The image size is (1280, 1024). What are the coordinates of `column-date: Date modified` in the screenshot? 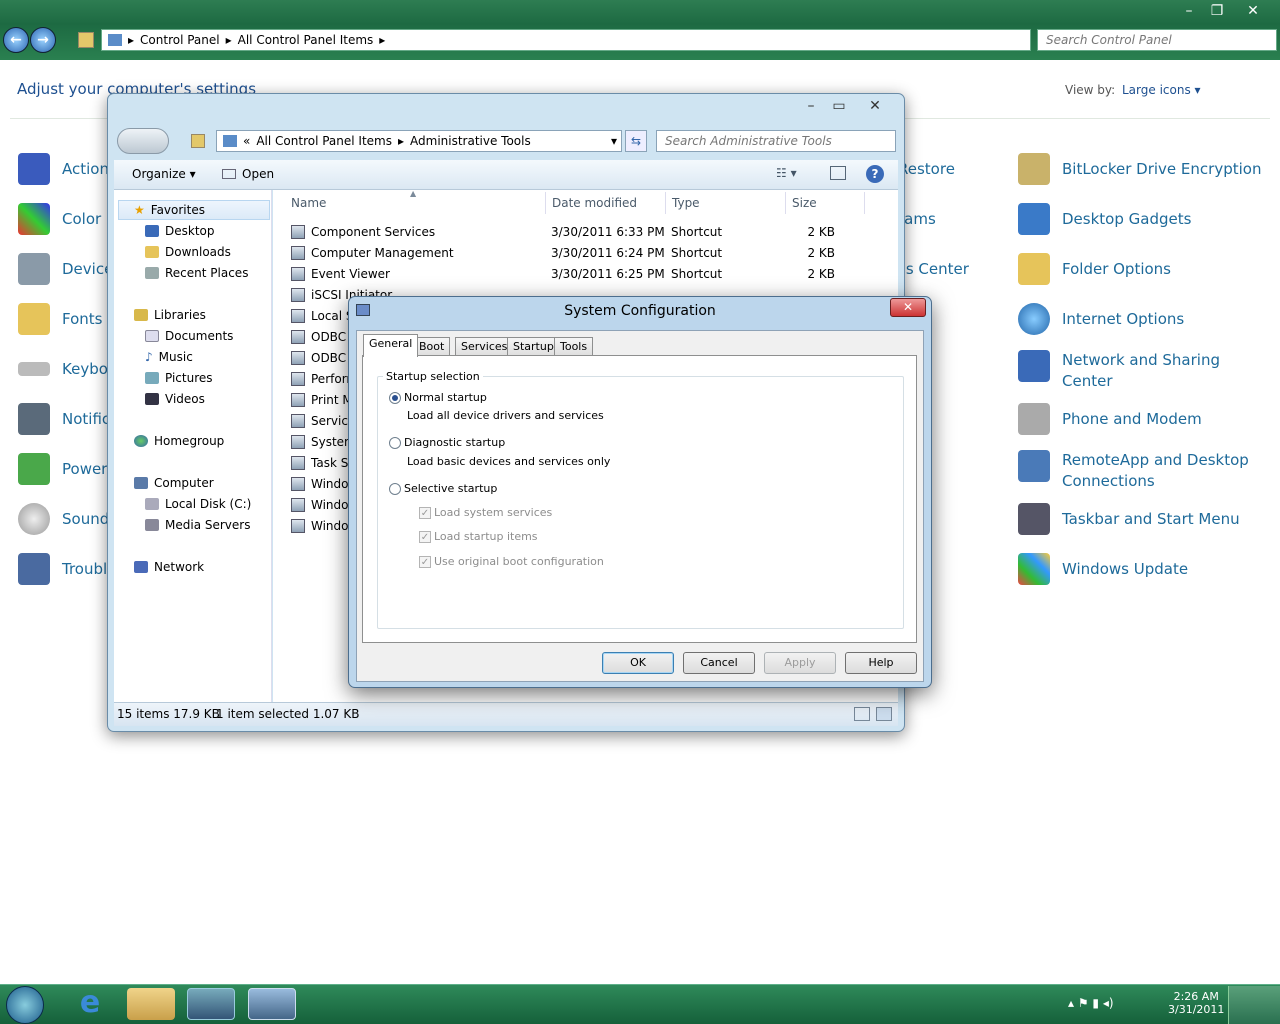 It's located at (594, 203).